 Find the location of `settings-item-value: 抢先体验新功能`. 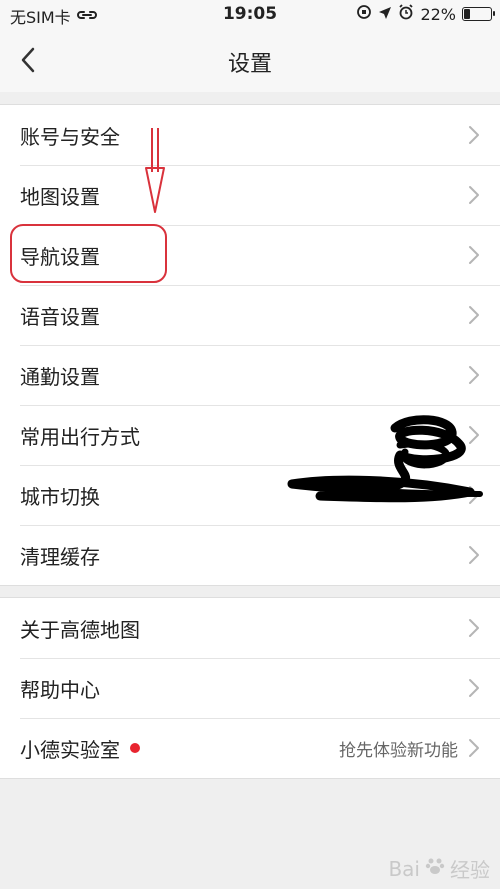

settings-item-value: 抢先体验新功能 is located at coordinates (398, 750).